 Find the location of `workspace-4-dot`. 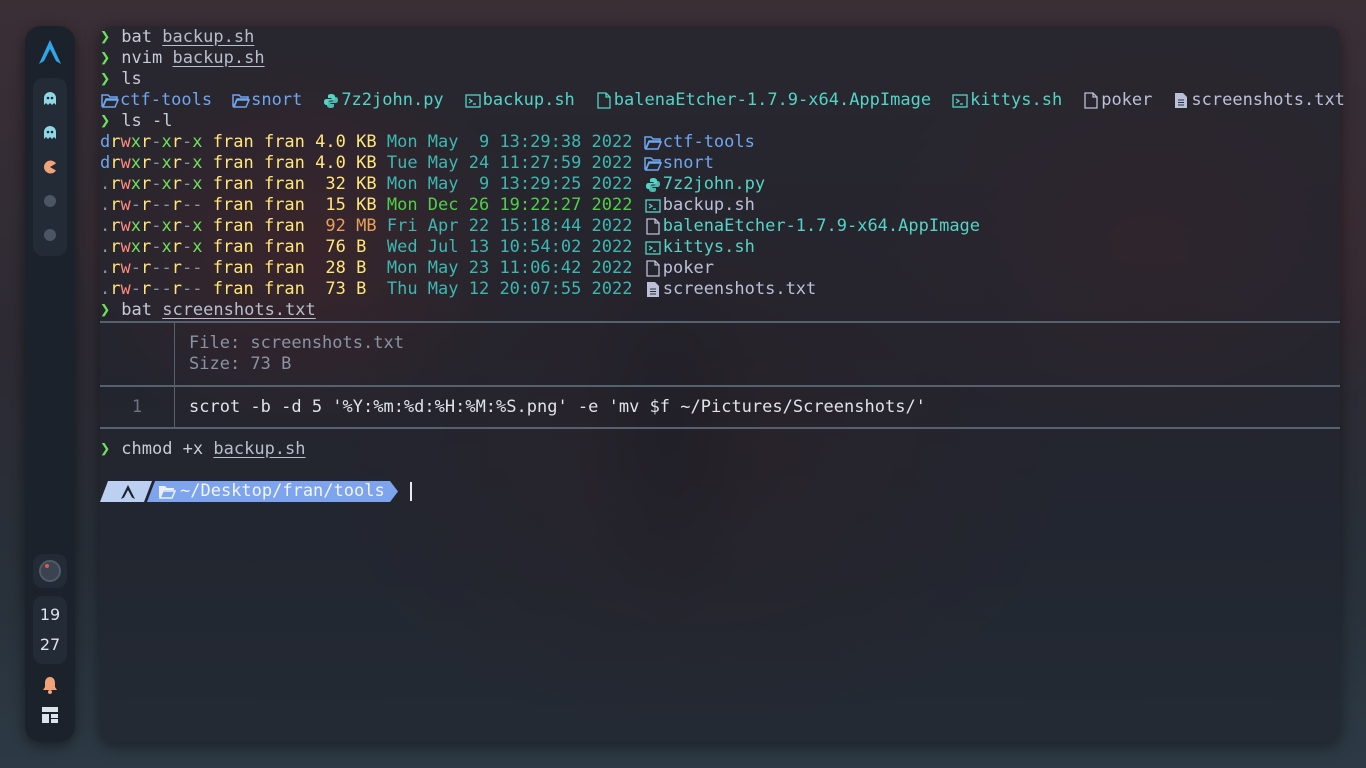

workspace-4-dot is located at coordinates (50, 201).